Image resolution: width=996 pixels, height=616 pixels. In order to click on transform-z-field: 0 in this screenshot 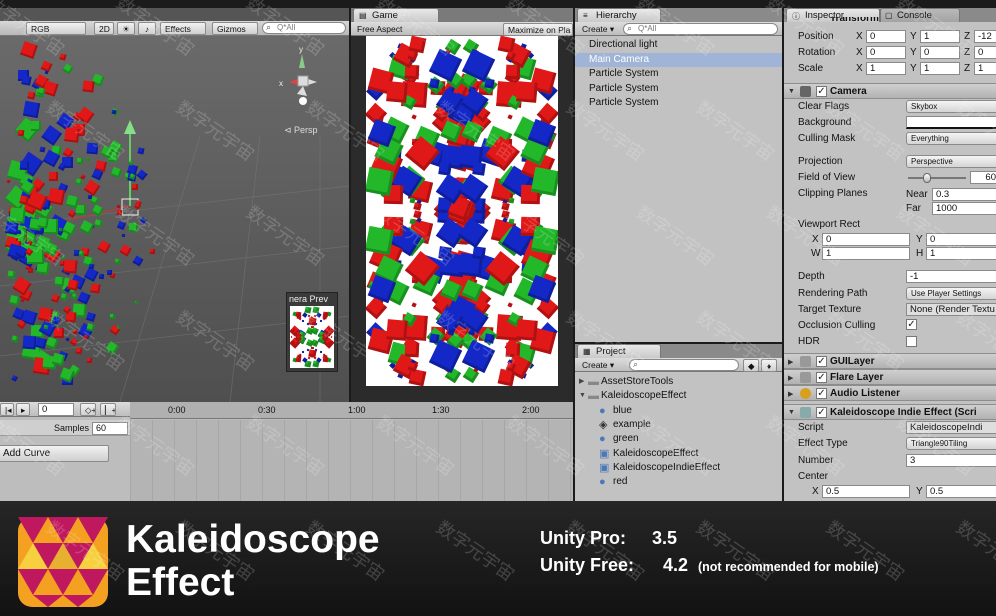, I will do `click(985, 52)`.